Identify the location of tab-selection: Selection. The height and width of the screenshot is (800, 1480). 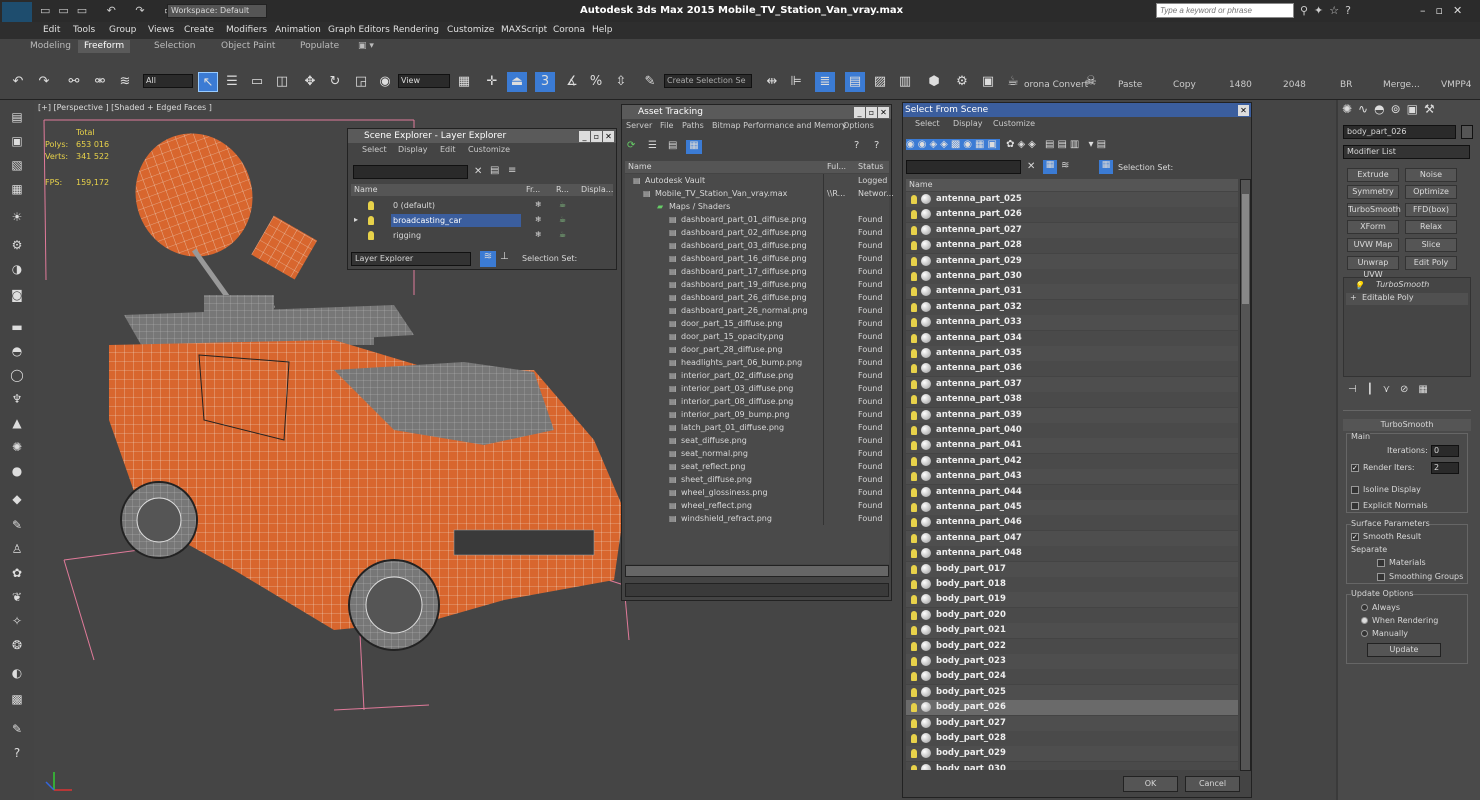
(174, 46).